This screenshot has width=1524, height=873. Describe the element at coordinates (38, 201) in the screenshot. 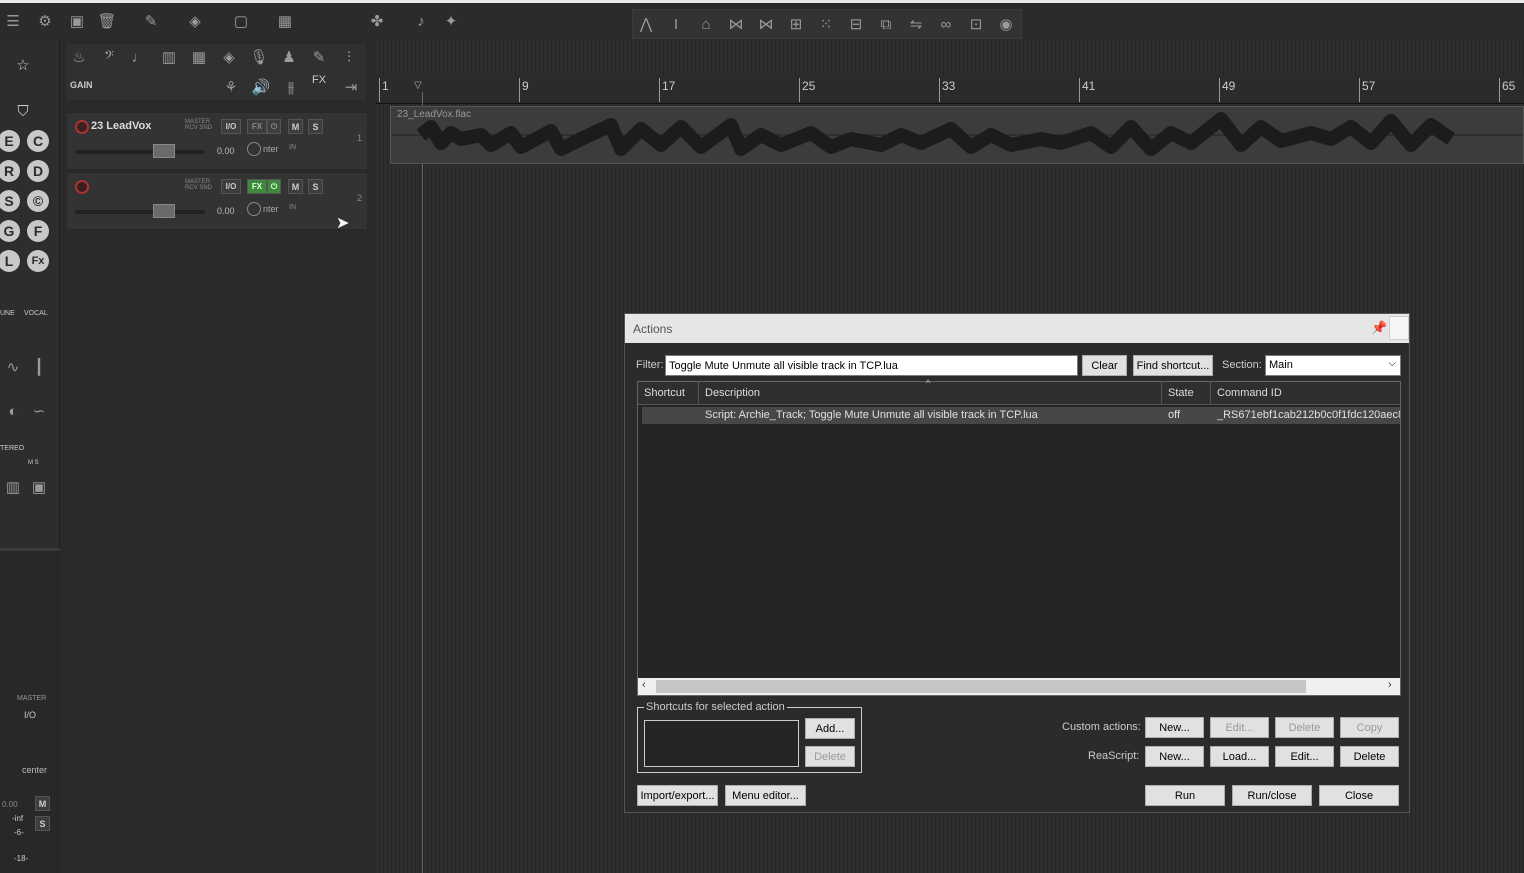

I see `cm-icon: ©` at that location.